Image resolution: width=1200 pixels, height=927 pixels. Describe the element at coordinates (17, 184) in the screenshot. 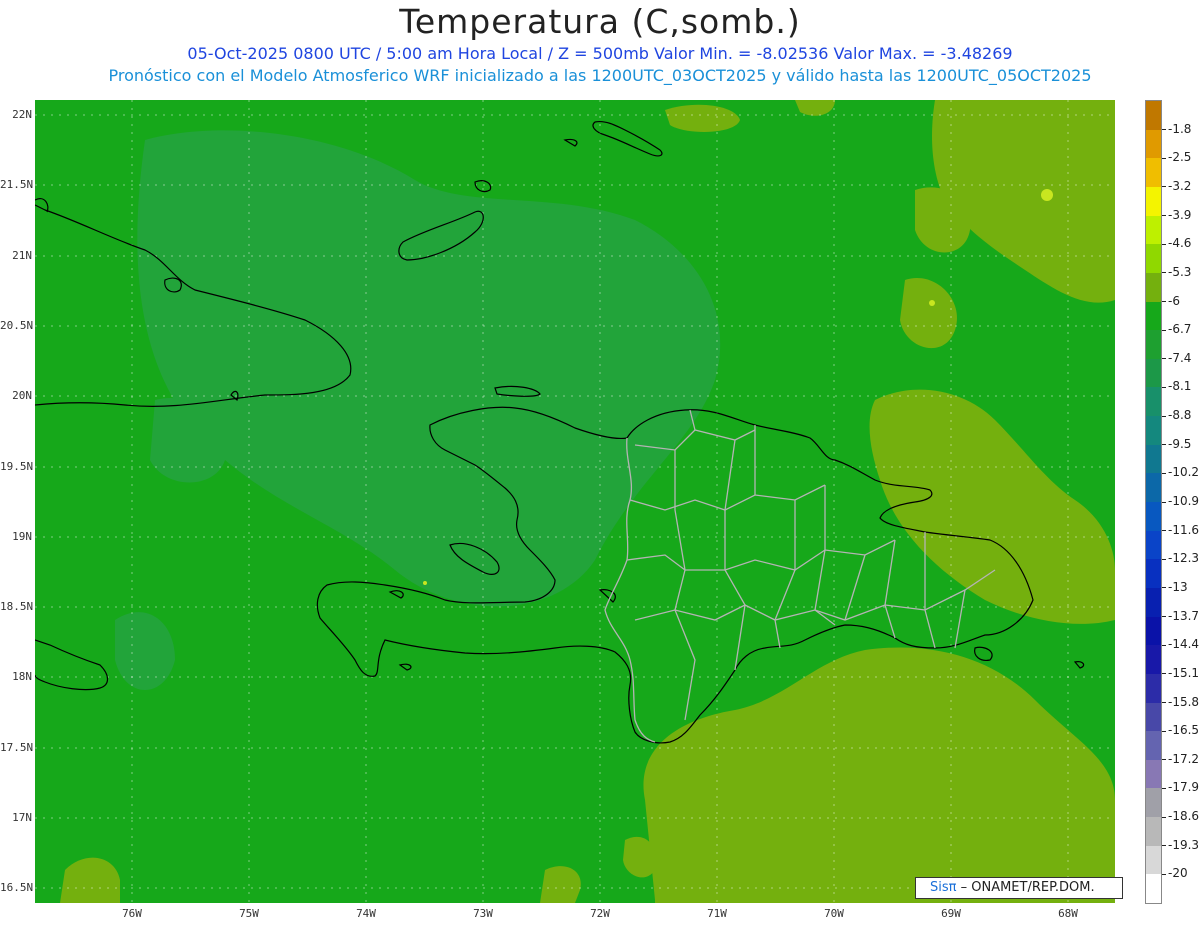

I see `lat-label: 21.5N` at that location.